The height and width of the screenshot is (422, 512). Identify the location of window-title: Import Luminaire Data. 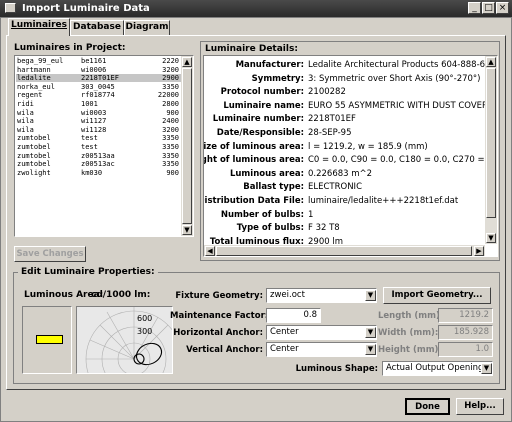
(86, 8).